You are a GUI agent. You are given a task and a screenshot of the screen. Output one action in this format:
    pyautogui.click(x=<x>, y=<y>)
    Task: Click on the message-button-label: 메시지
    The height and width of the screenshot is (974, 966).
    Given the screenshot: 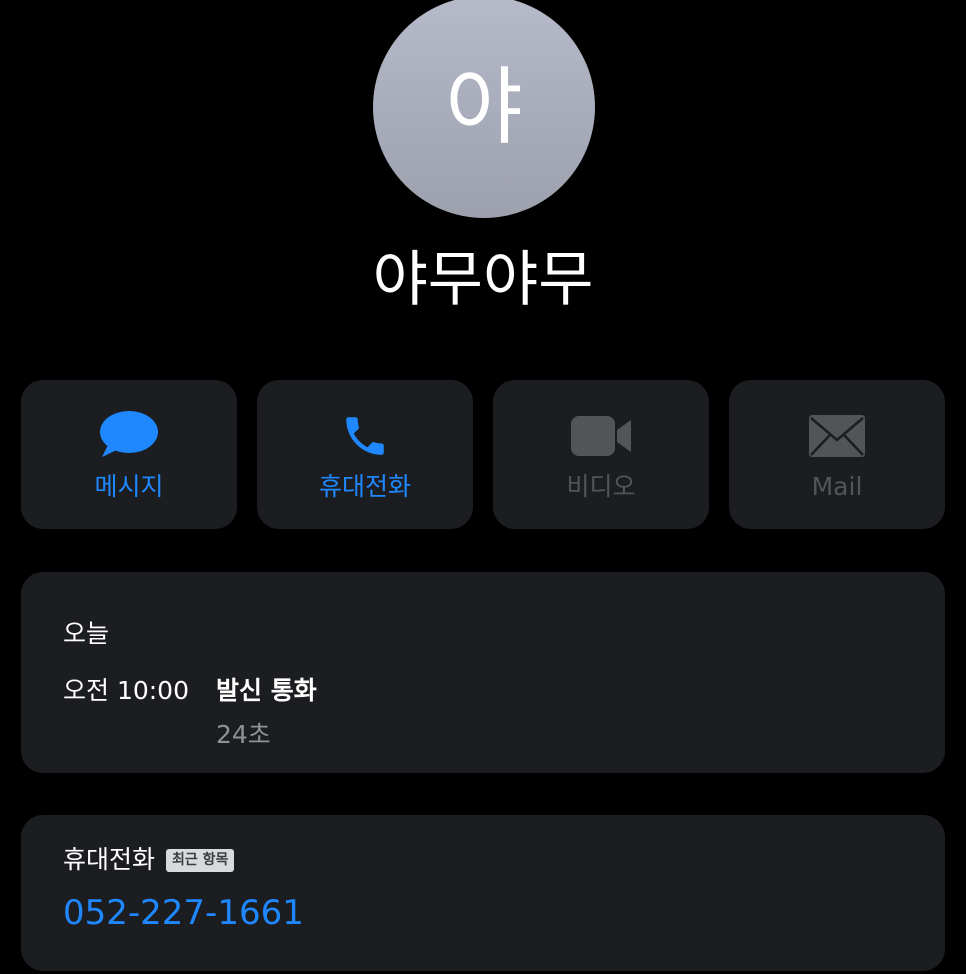 What is the action you would take?
    pyautogui.click(x=129, y=486)
    